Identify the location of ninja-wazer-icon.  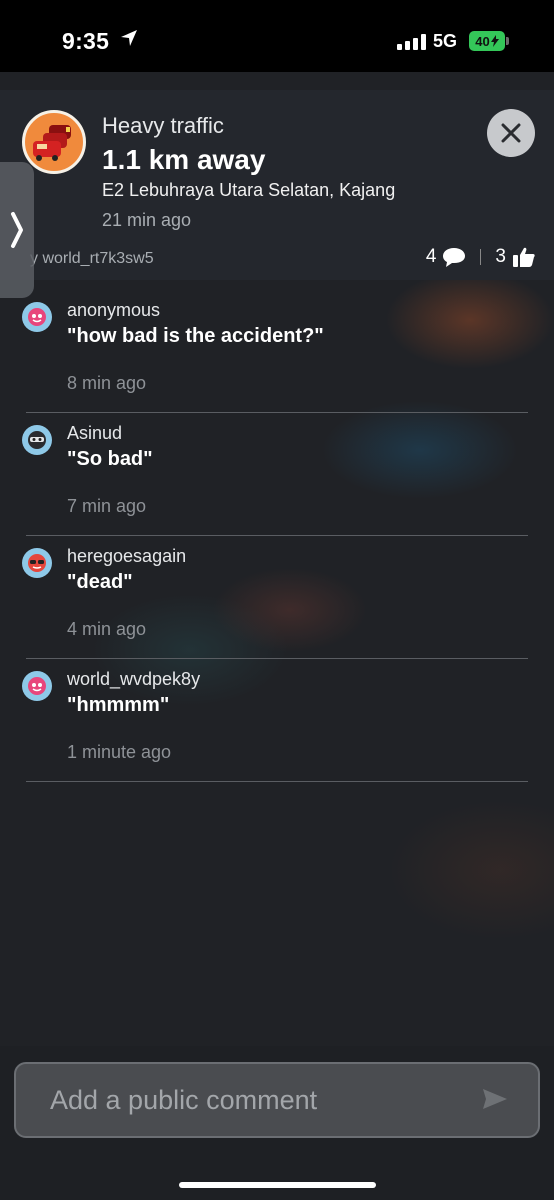
(37, 440).